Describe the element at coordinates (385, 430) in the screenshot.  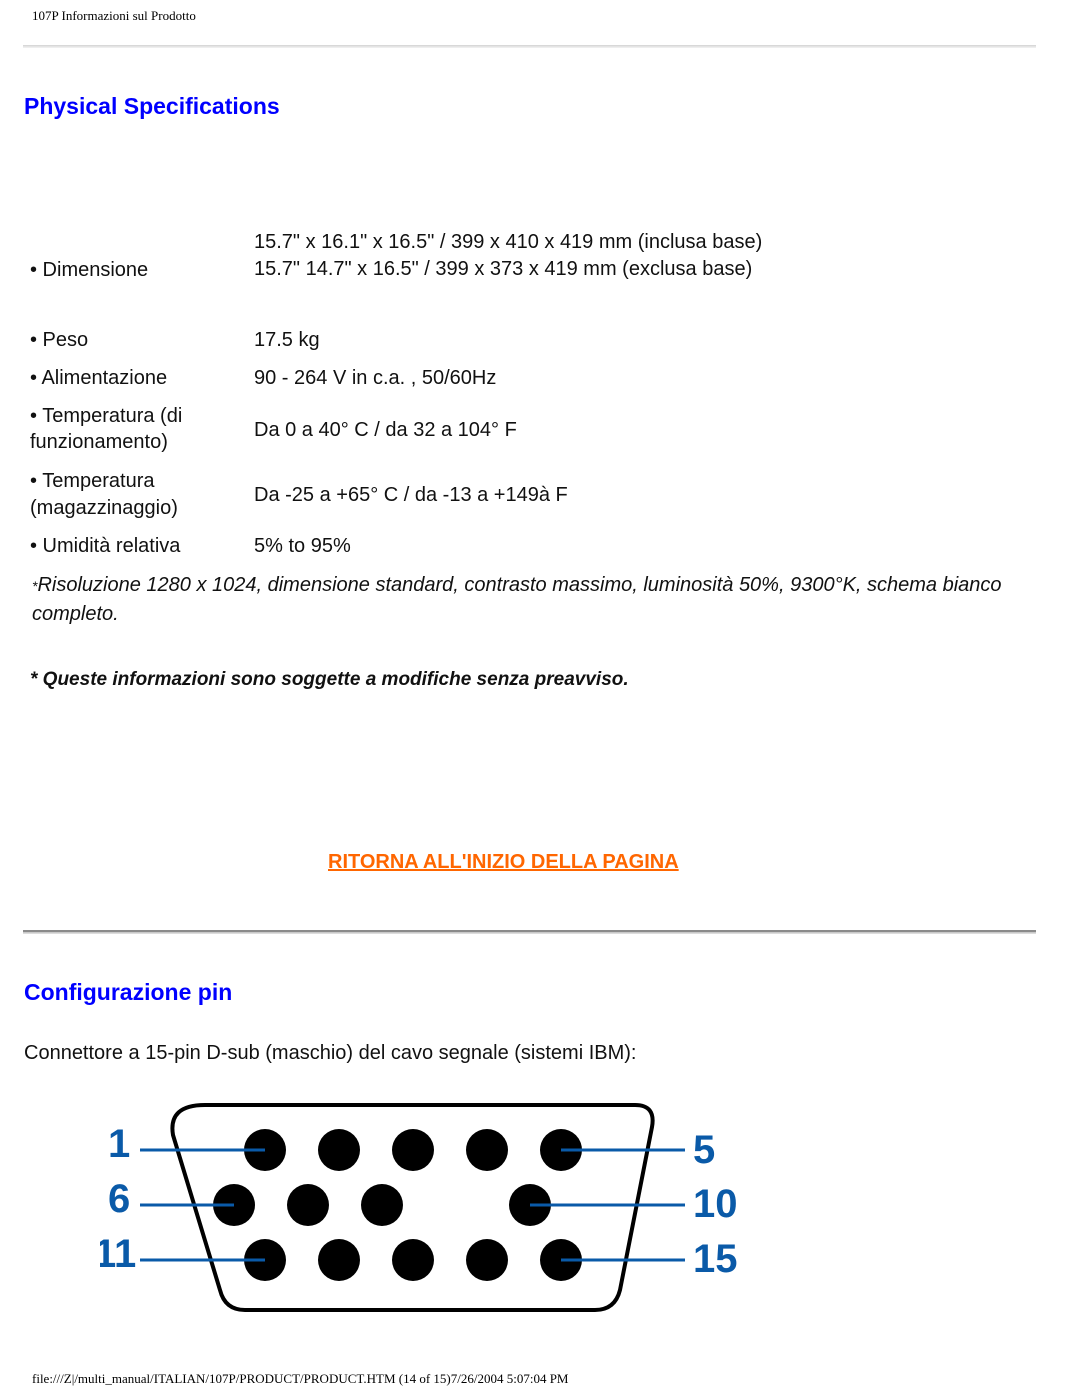
I see `spec-value-temp-funz: Da 0 a 40° C / da 32 a 104° F` at that location.